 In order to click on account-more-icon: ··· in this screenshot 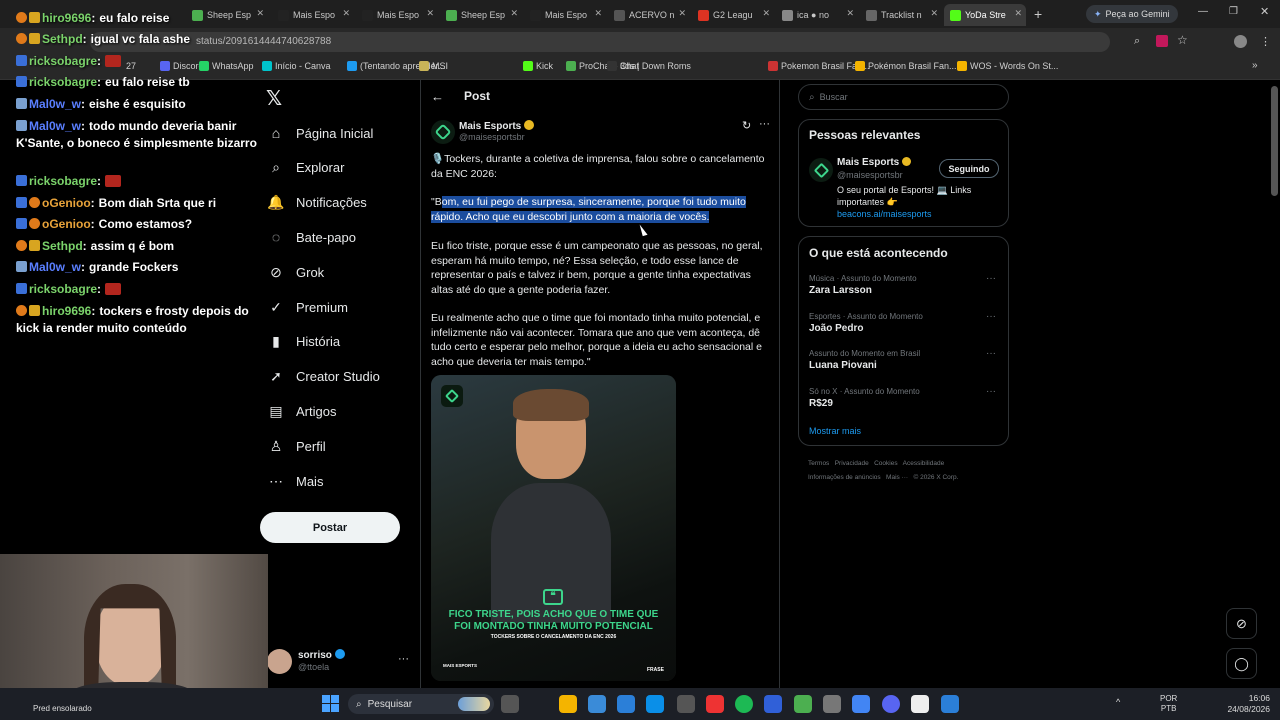, I will do `click(403, 659)`.